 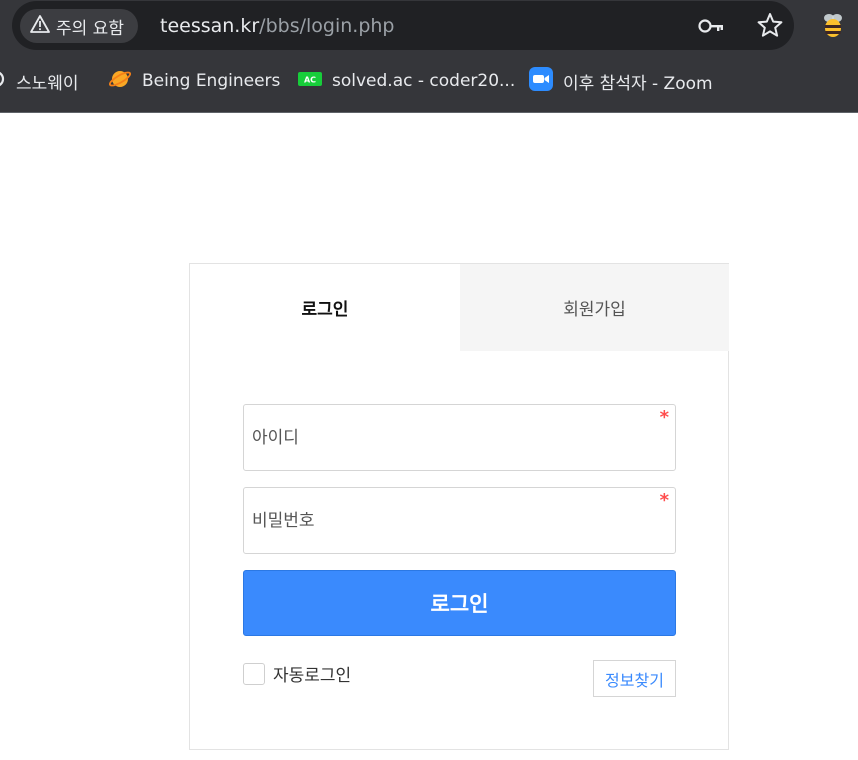 What do you see at coordinates (638, 83) in the screenshot?
I see `bookmark-label: 이후 참석자 - Zoom` at bounding box center [638, 83].